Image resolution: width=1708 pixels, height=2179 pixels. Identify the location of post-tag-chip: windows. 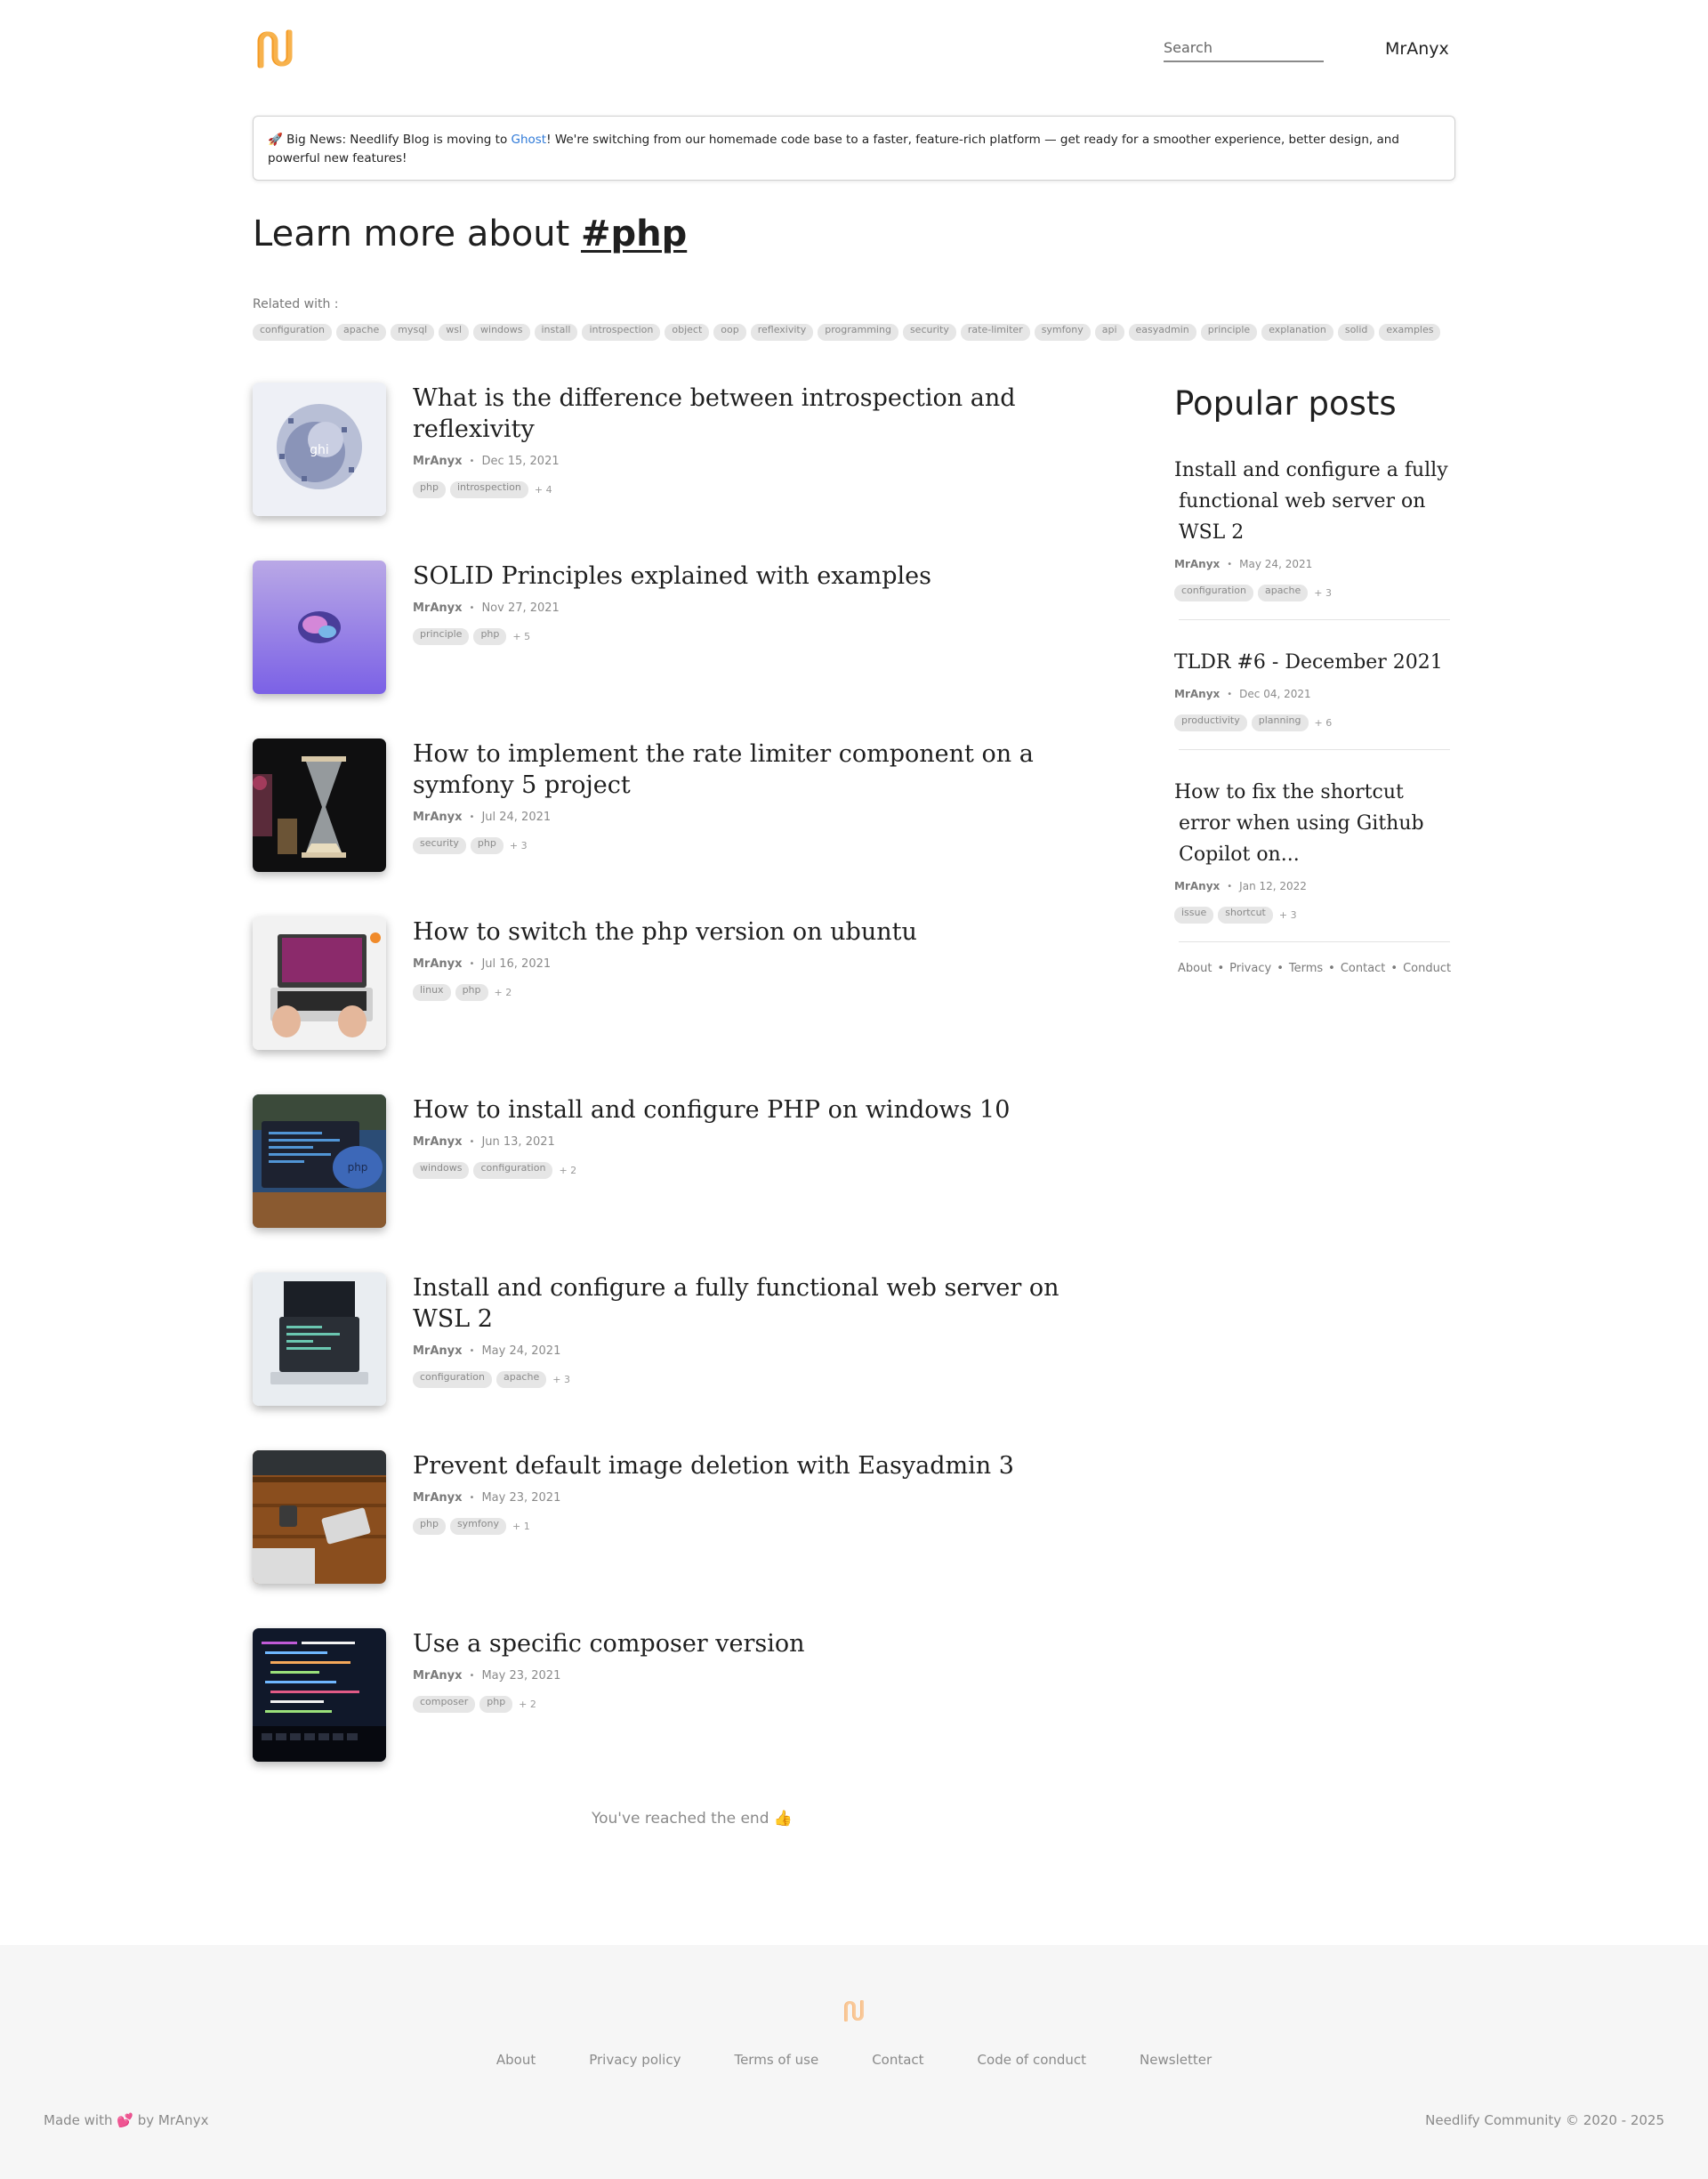
(441, 1170).